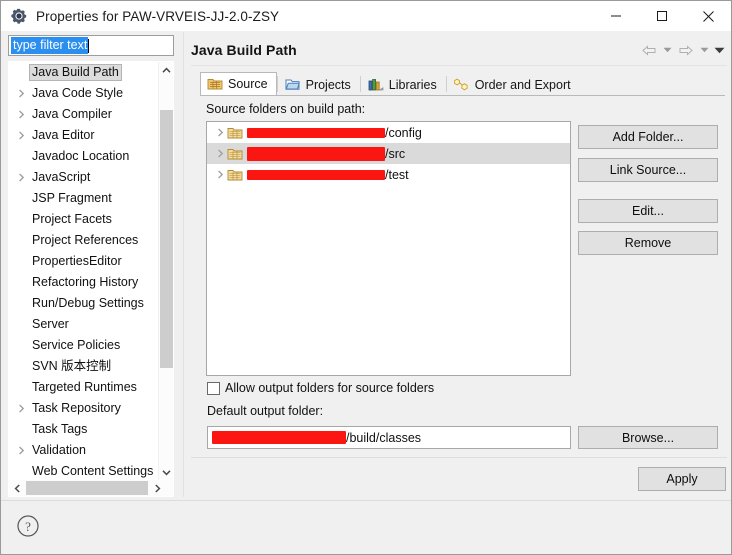 This screenshot has height=555, width=732. I want to click on chevron-up-icon, so click(166, 70).